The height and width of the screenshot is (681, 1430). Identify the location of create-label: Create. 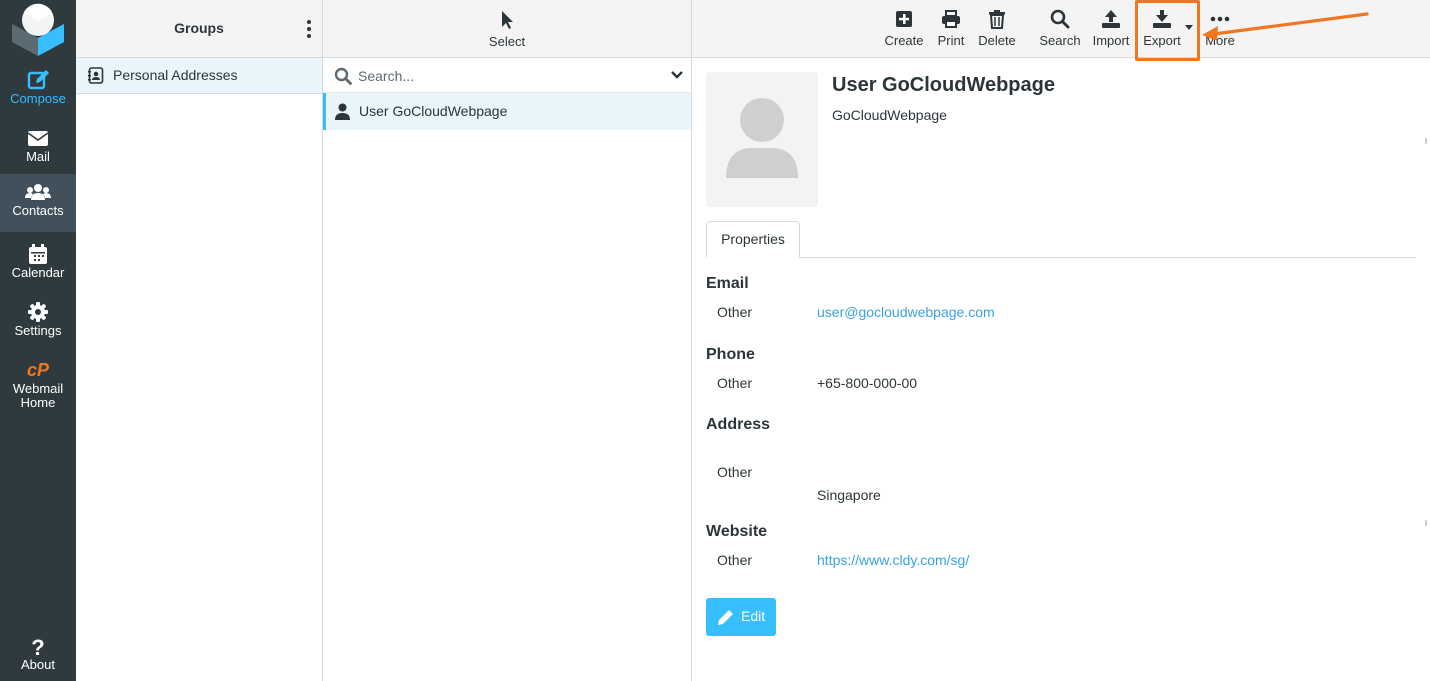
(904, 40).